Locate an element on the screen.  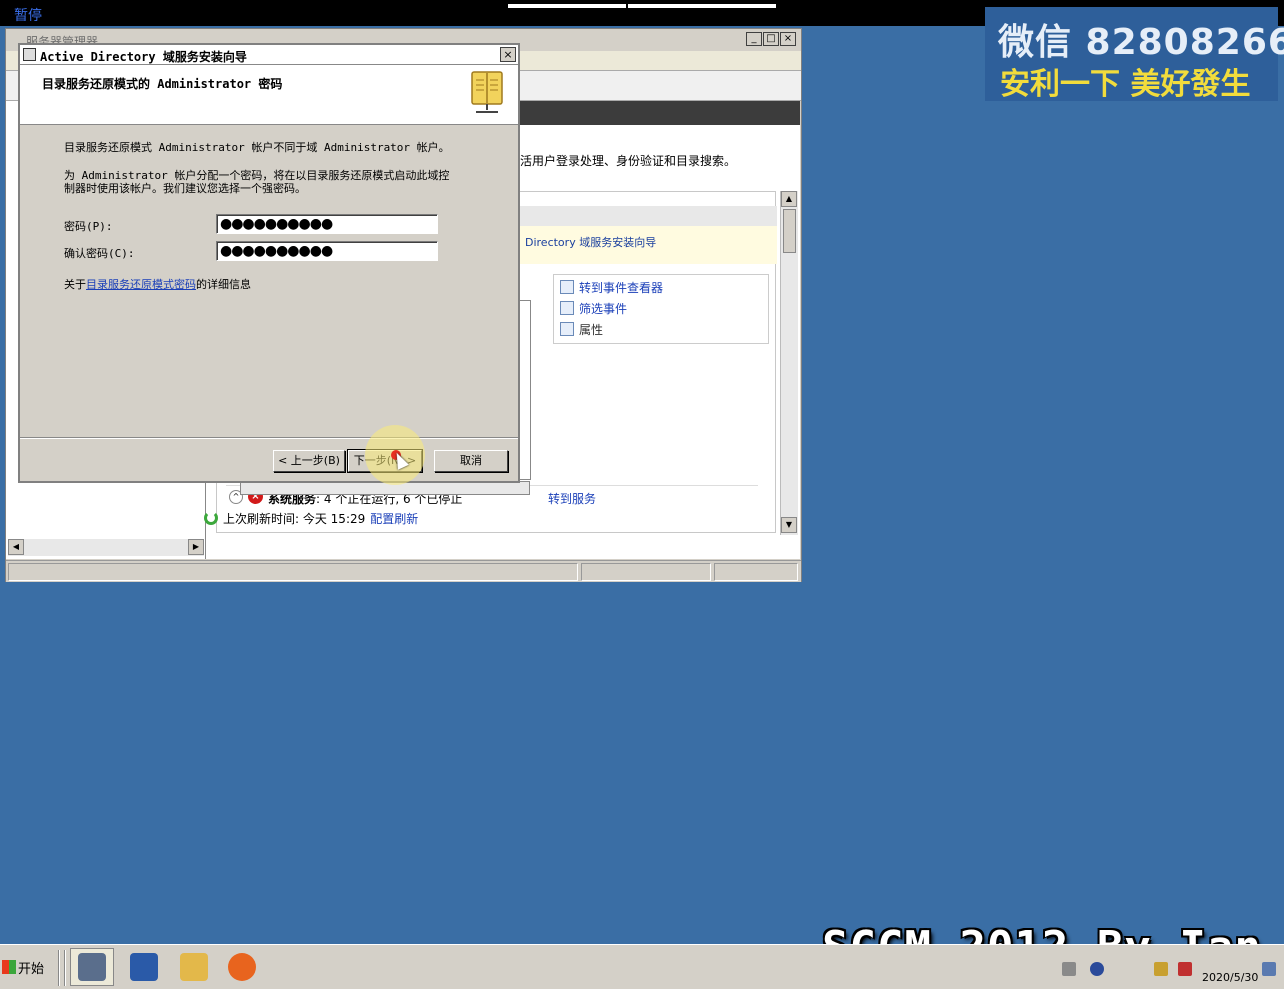
taskbar-firefox is located at coordinates (242, 967).